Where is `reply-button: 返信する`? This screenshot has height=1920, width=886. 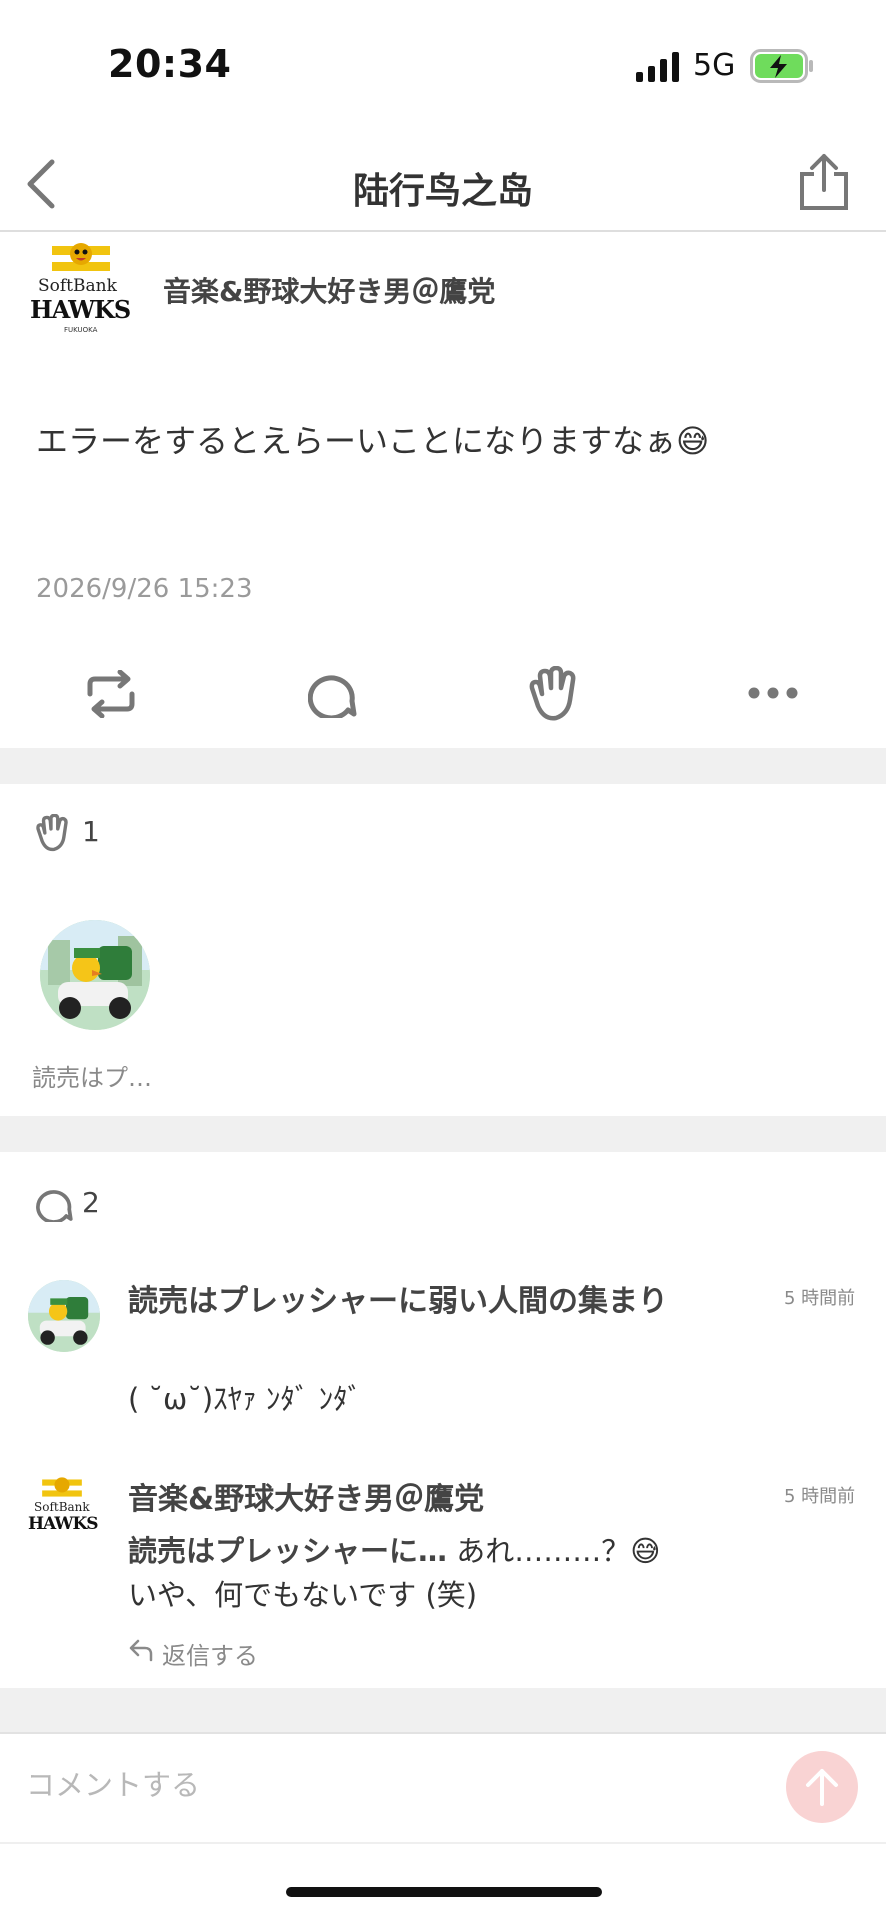
reply-button: 返信する is located at coordinates (210, 1653).